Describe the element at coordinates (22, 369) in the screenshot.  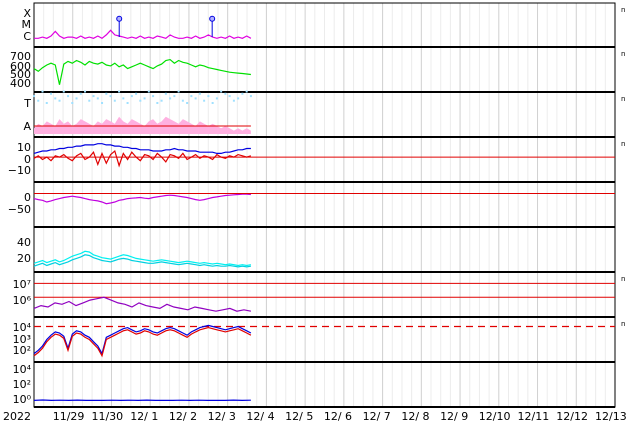
I see `y-tick-label: 10⁴` at that location.